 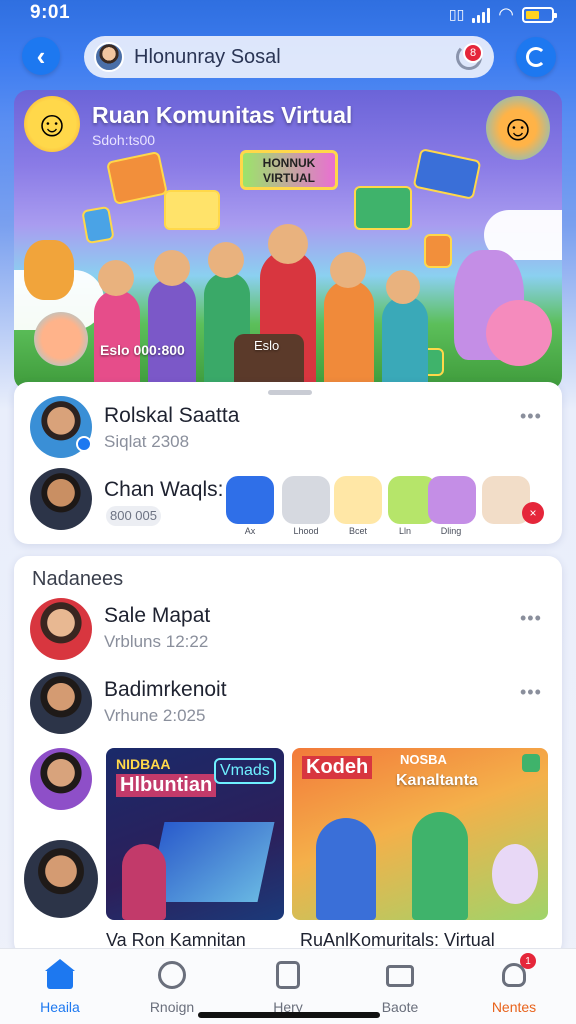 I want to click on app-icon-lhood, so click(x=306, y=500).